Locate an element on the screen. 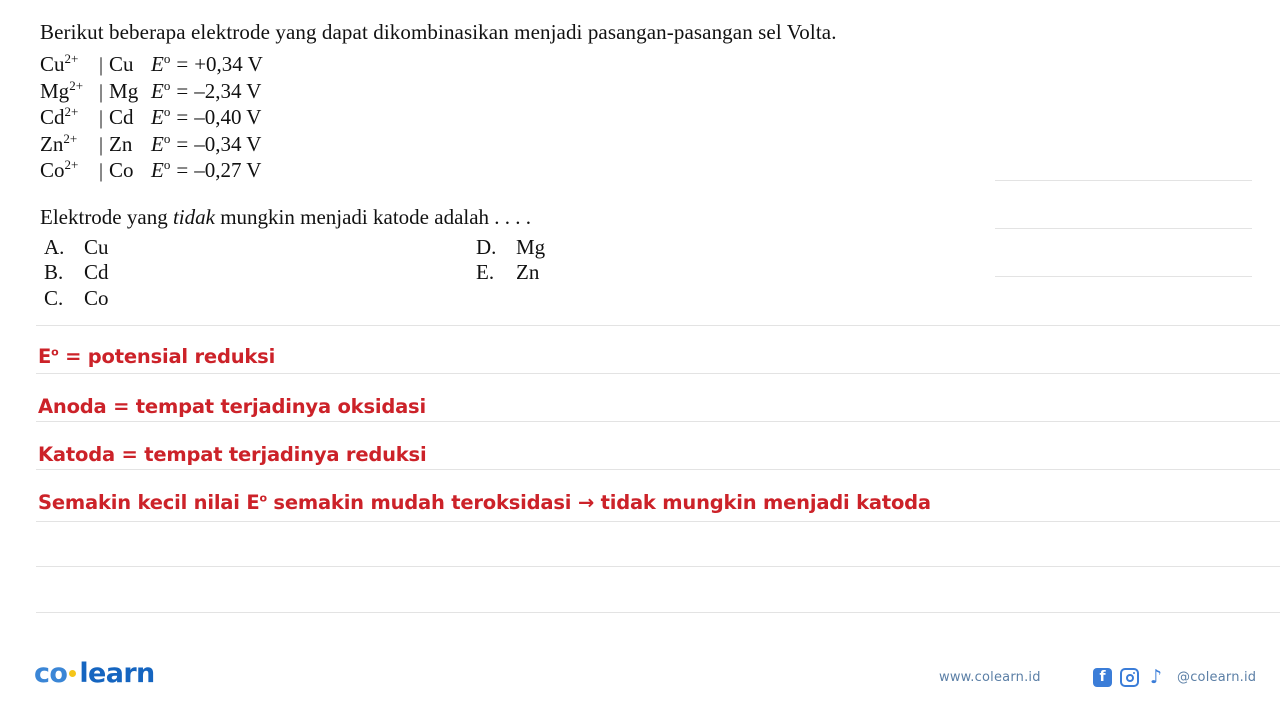 Image resolution: width=1280 pixels, height=720 pixels. electrode-value: –0,40 V is located at coordinates (228, 117).